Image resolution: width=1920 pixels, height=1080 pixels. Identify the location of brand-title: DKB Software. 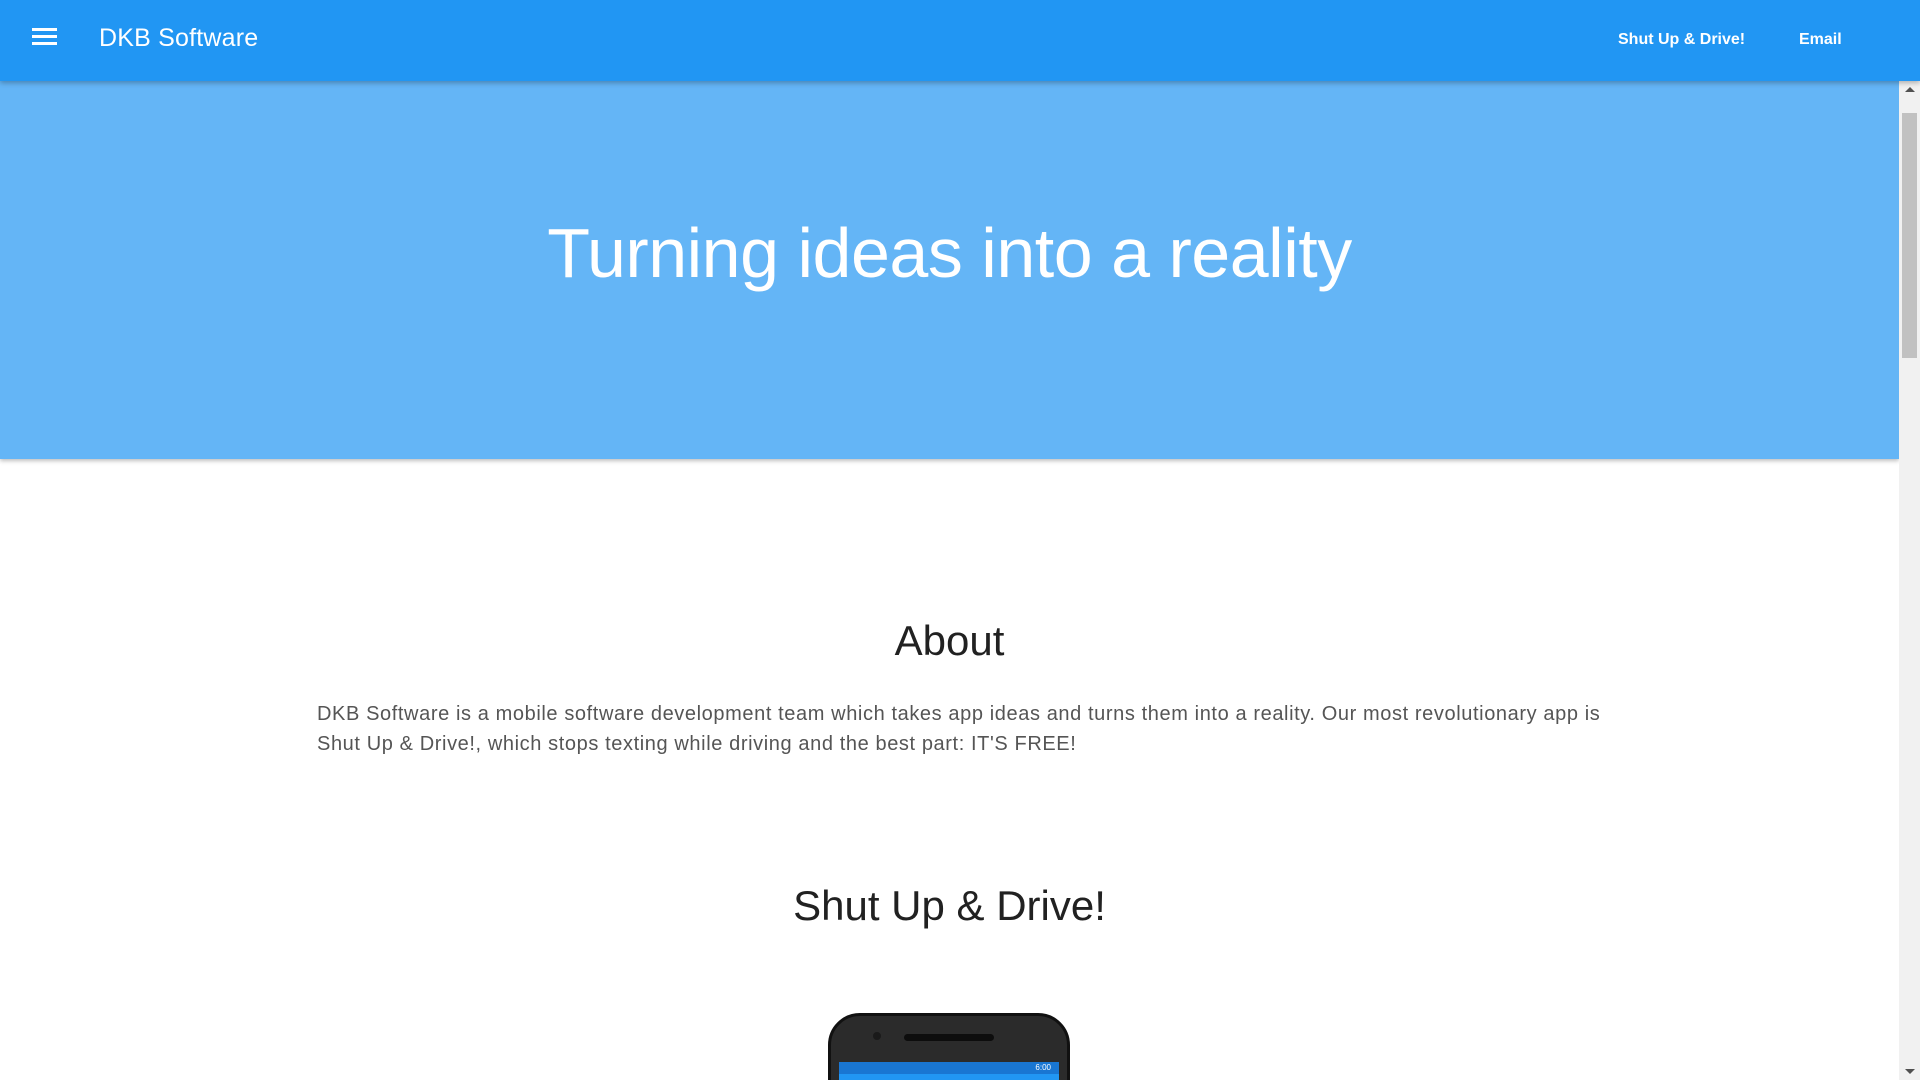
(178, 38).